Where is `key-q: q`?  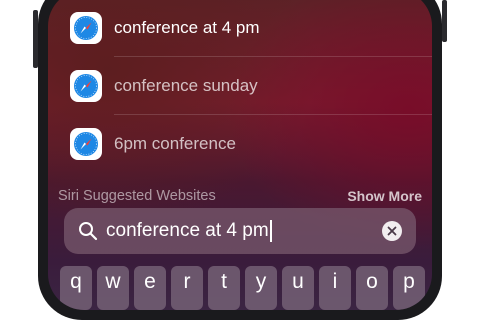 key-q: q is located at coordinates (76, 288).